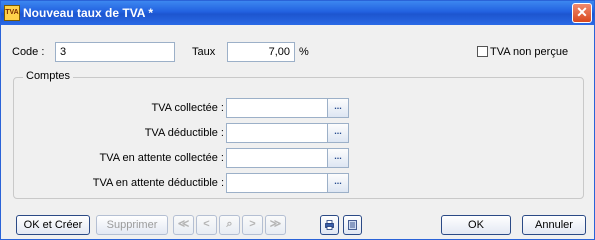  I want to click on tva-deductible-label: TVA déductible :, so click(184, 133).